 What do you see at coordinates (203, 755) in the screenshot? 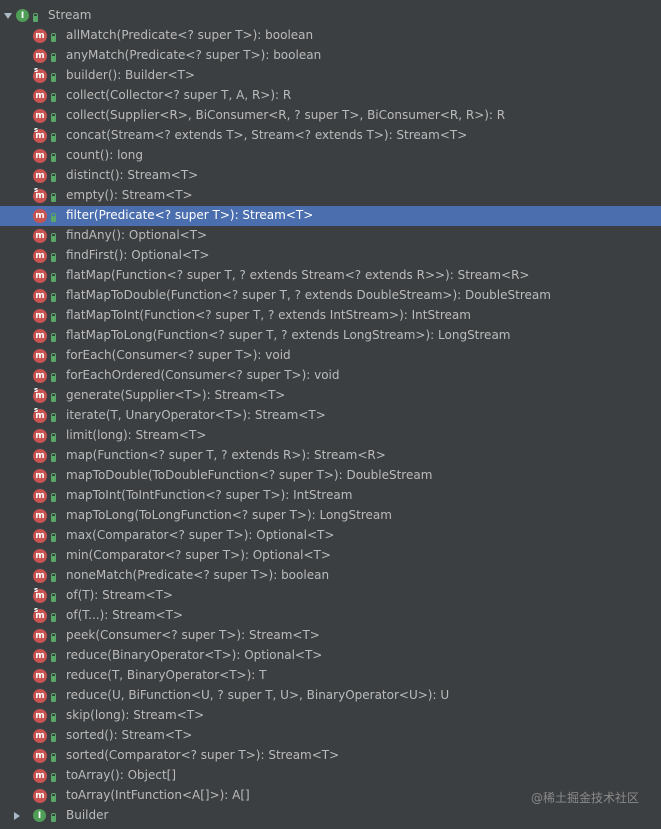
I see `method-label: sorted(Comparator<? super T>): Stream<T>` at bounding box center [203, 755].